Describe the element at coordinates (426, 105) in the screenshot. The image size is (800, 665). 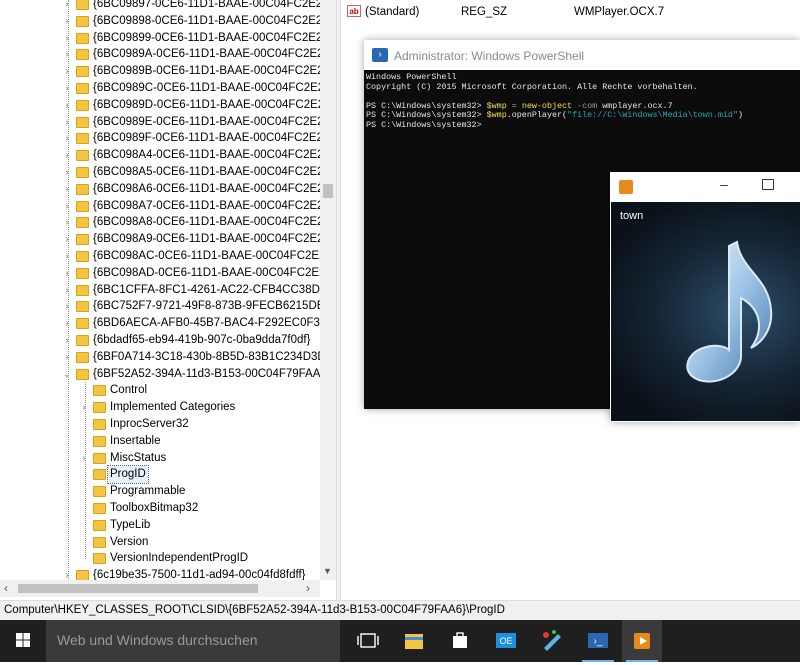
I see `console-text: PS C:\Windows\system32>` at that location.